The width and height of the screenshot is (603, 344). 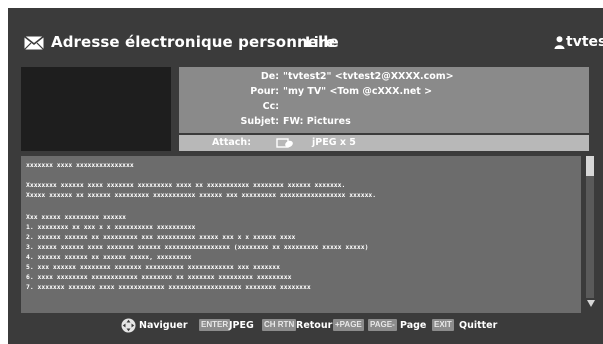 What do you see at coordinates (231, 142) in the screenshot?
I see `attach-label: Attach:` at bounding box center [231, 142].